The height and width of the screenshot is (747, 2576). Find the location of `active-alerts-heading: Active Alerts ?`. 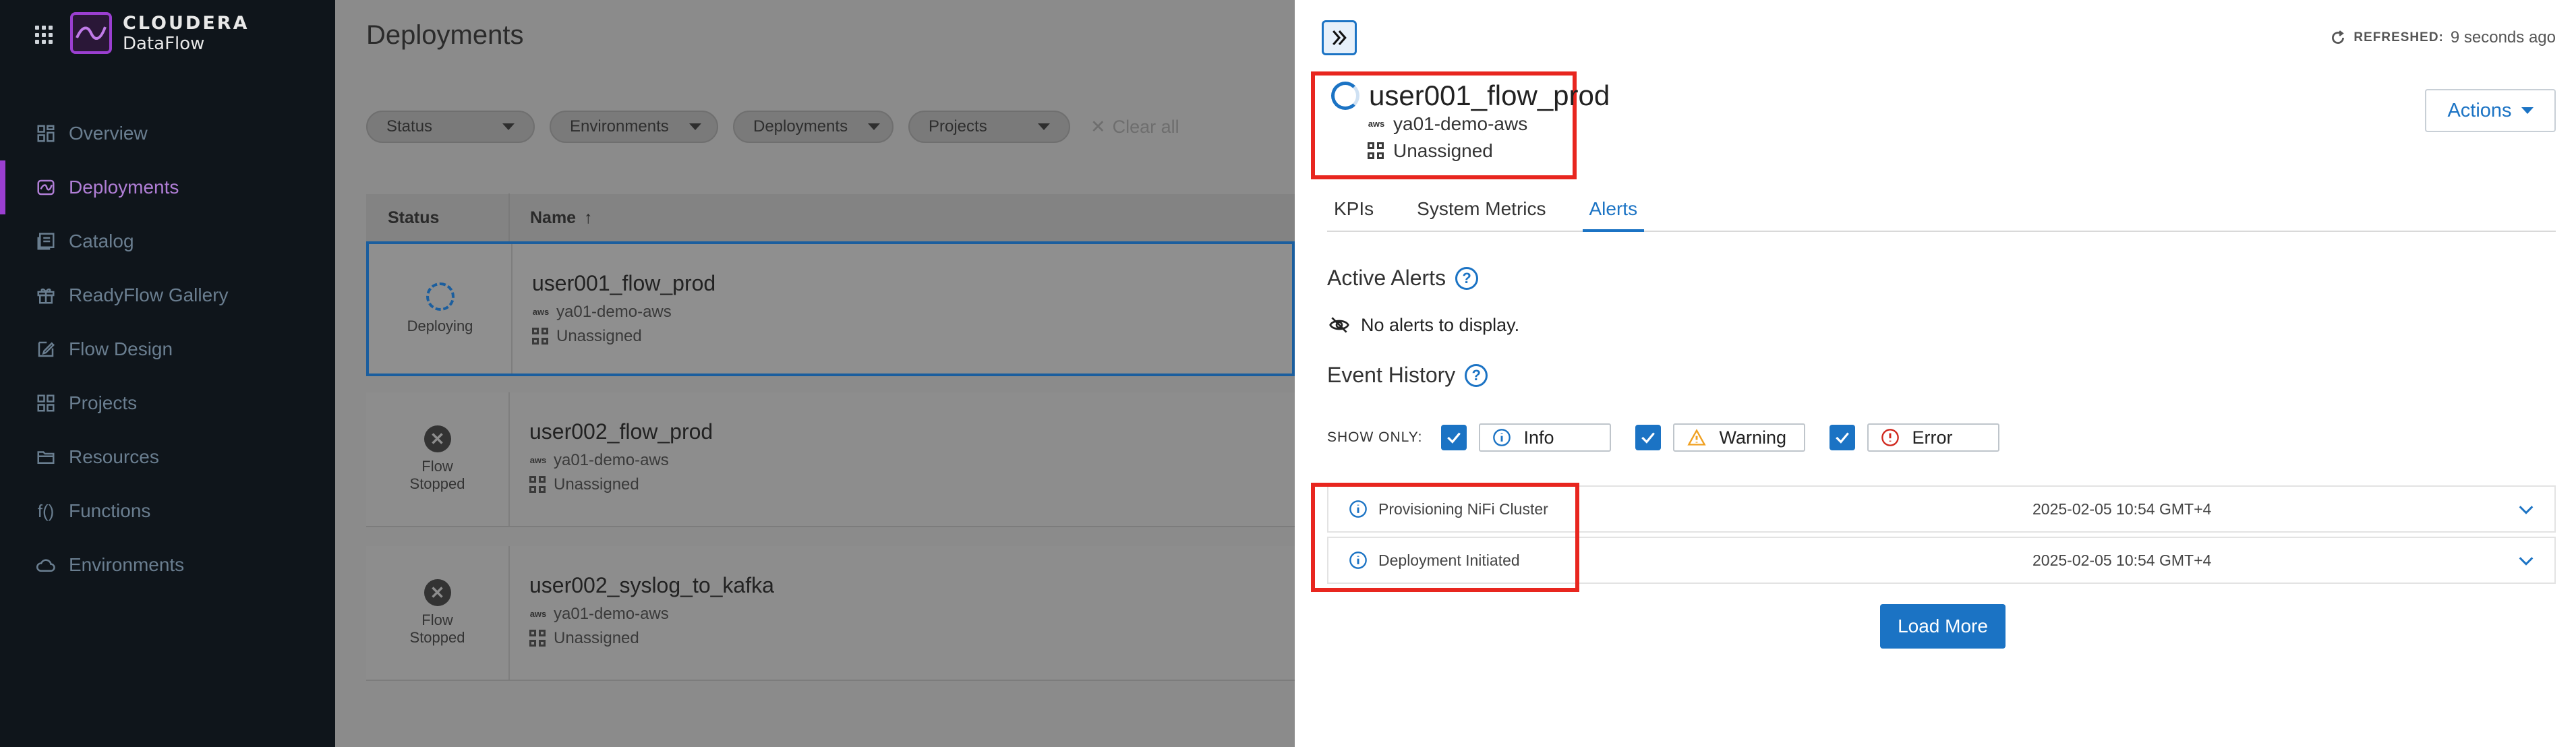

active-alerts-heading: Active Alerts ? is located at coordinates (1403, 278).